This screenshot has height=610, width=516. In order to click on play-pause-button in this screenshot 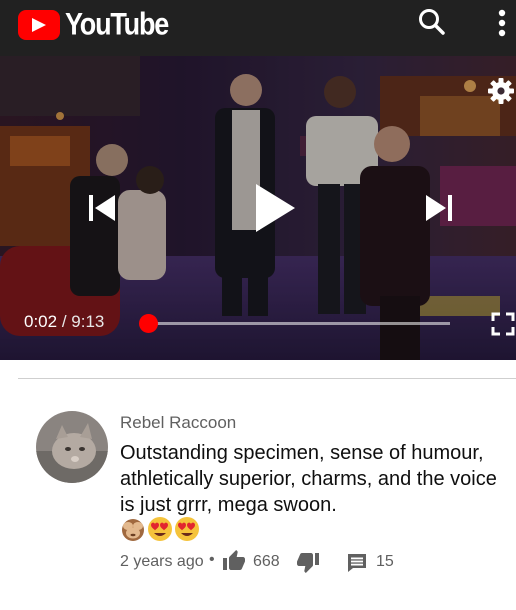, I will do `click(275, 208)`.